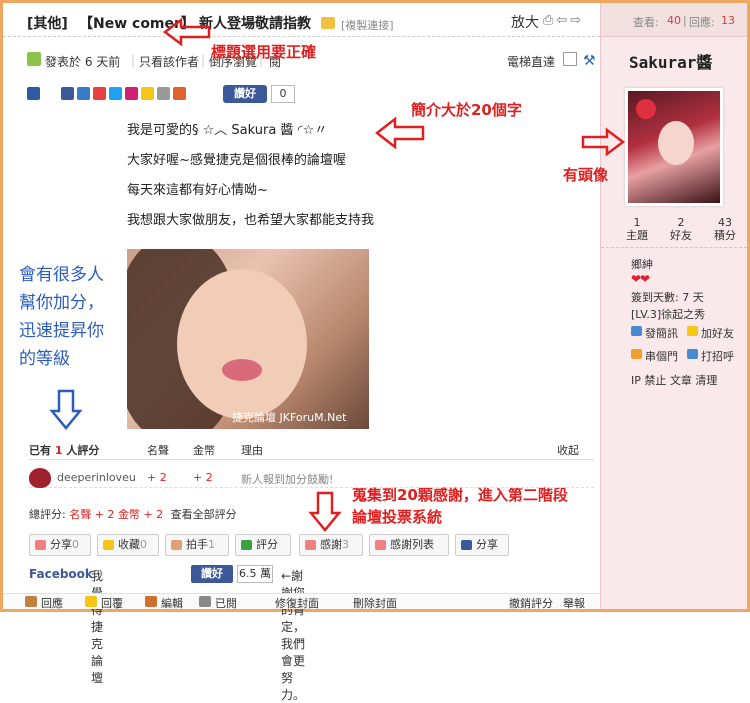 This screenshot has height=703, width=750. I want to click on thanks-list-button: 感謝列表, so click(409, 545).